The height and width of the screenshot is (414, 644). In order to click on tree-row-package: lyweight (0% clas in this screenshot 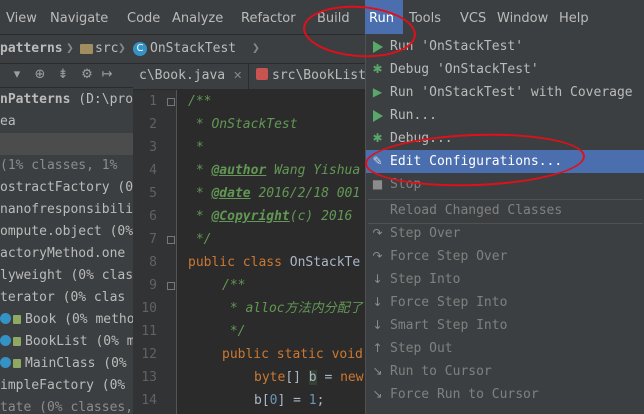, I will do `click(66, 276)`.